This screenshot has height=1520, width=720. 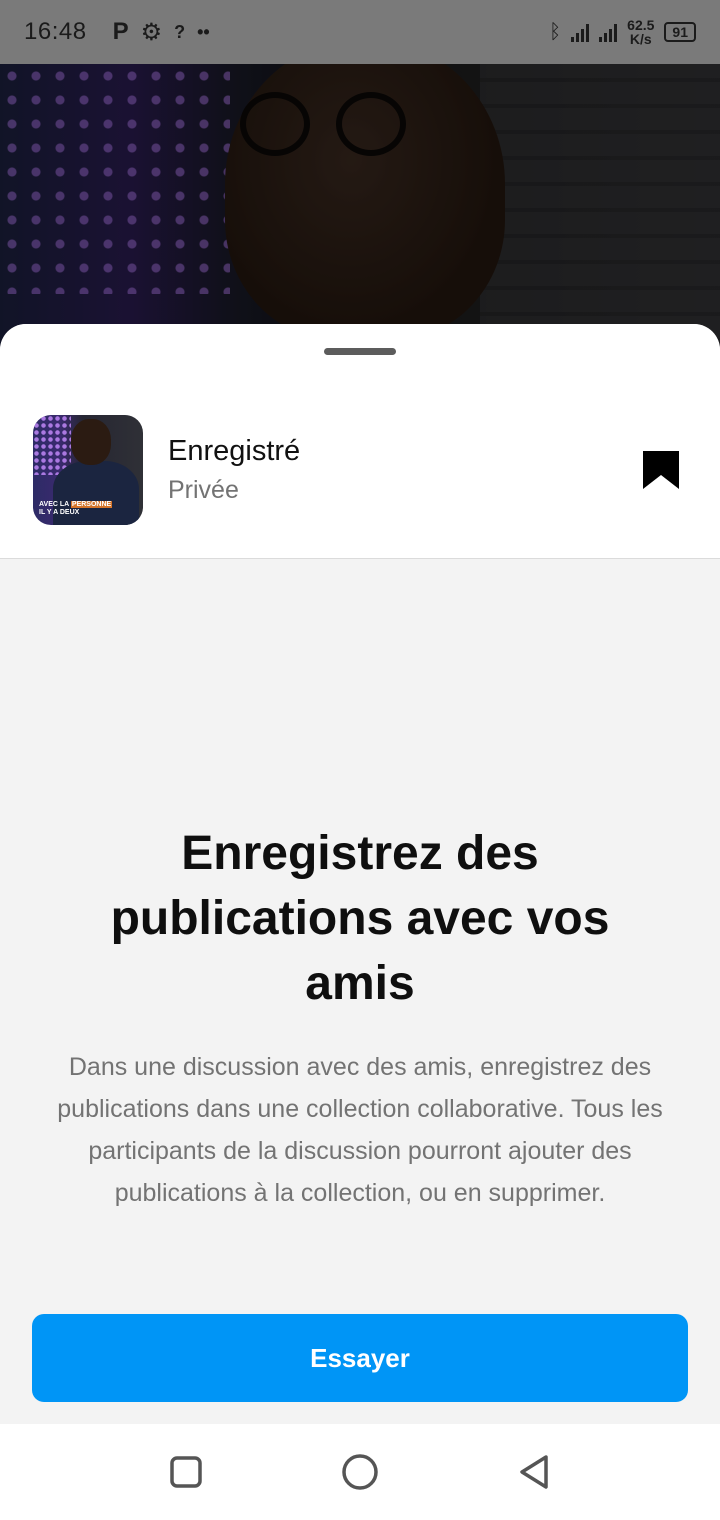 What do you see at coordinates (661, 470) in the screenshot?
I see `bookmark-icon` at bounding box center [661, 470].